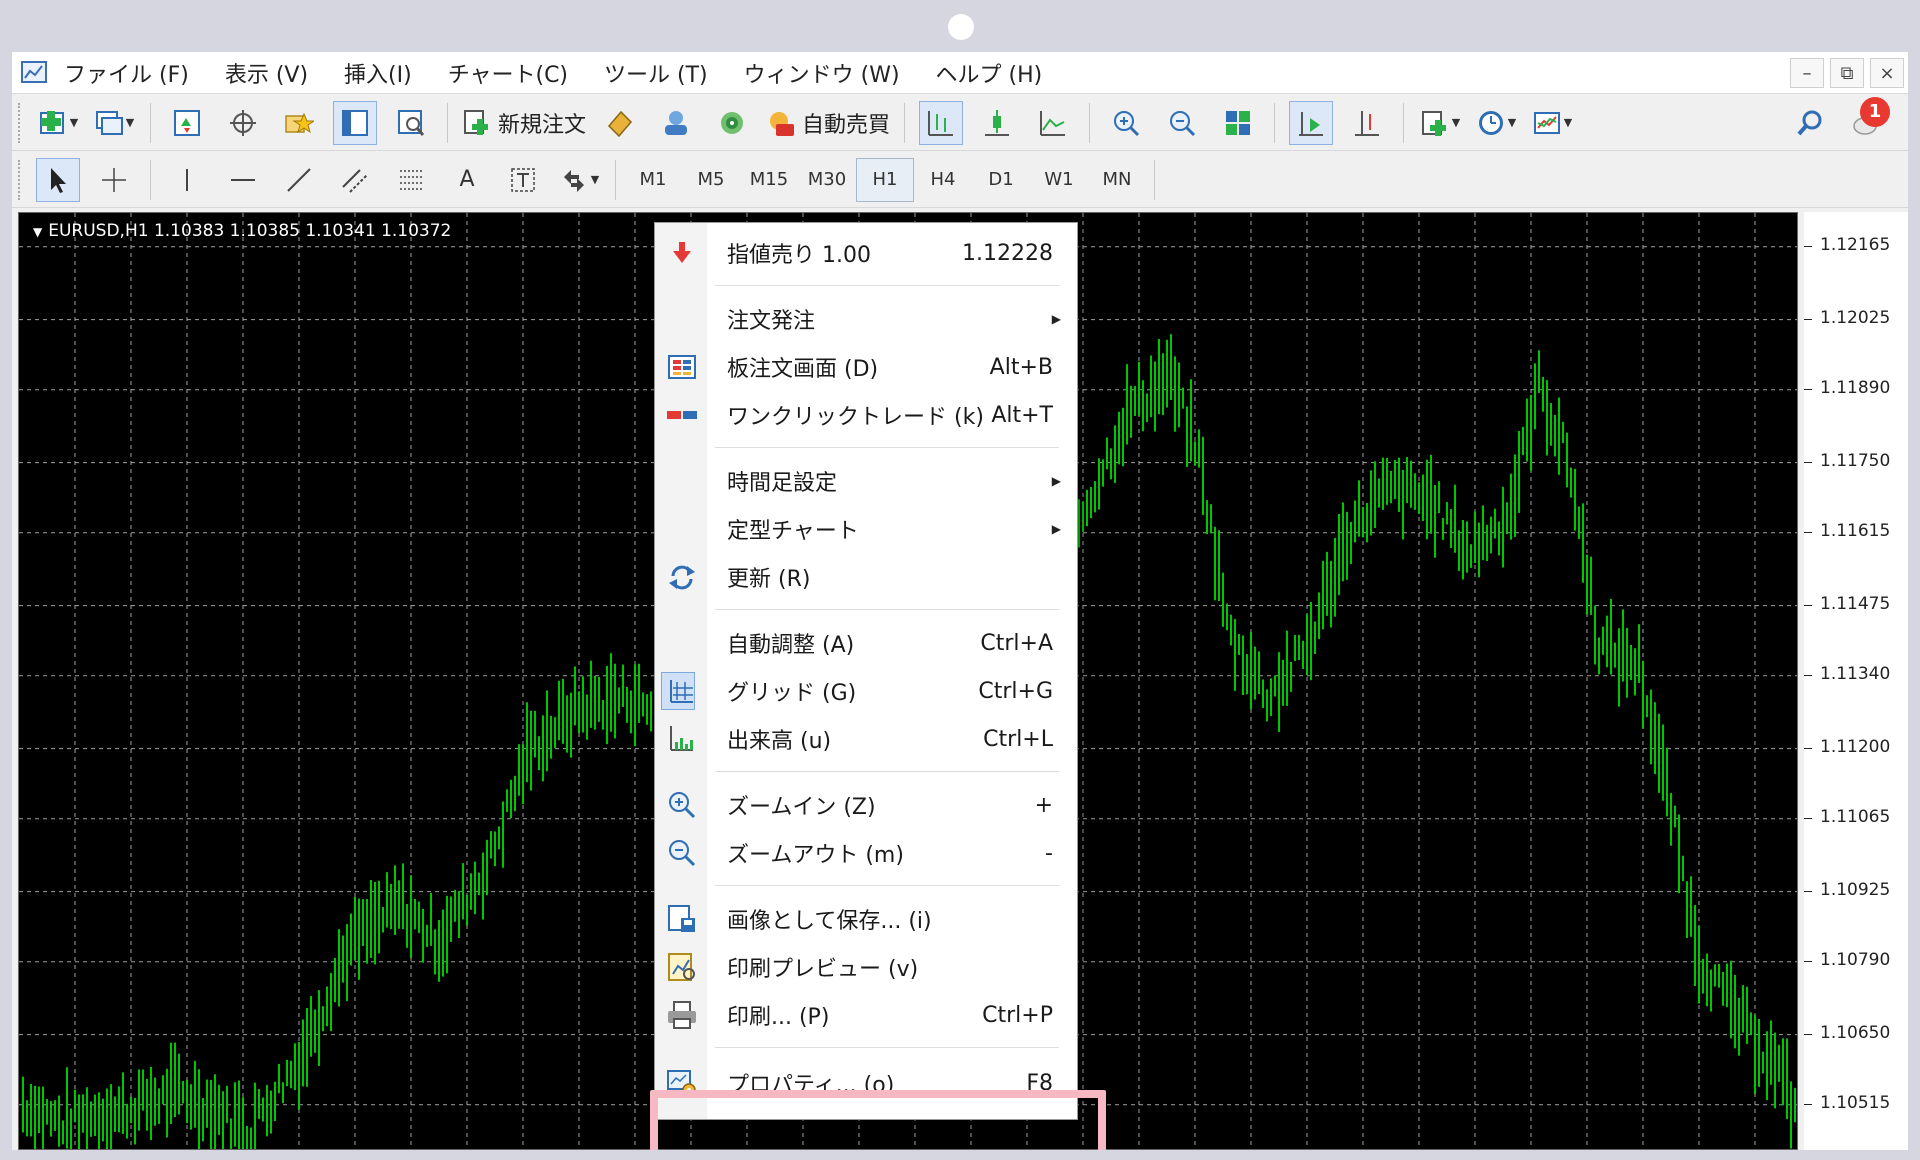  I want to click on indicators-button: ▼, so click(1440, 123).